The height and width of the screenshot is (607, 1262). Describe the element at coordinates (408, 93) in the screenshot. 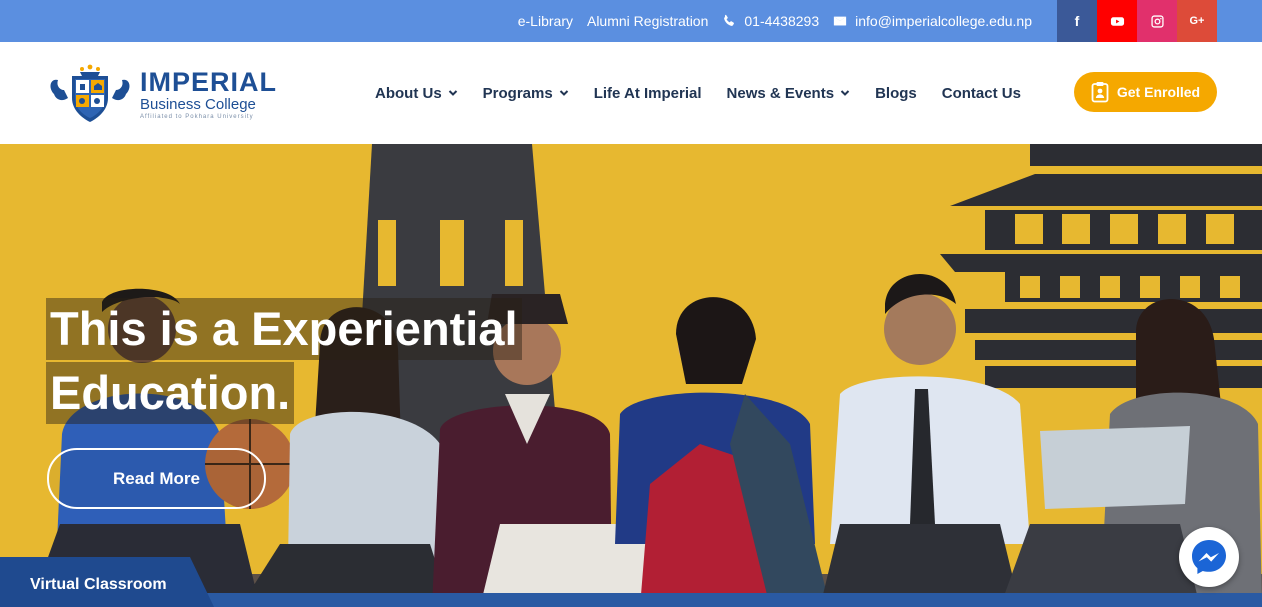

I see `nav-label: About Us` at that location.